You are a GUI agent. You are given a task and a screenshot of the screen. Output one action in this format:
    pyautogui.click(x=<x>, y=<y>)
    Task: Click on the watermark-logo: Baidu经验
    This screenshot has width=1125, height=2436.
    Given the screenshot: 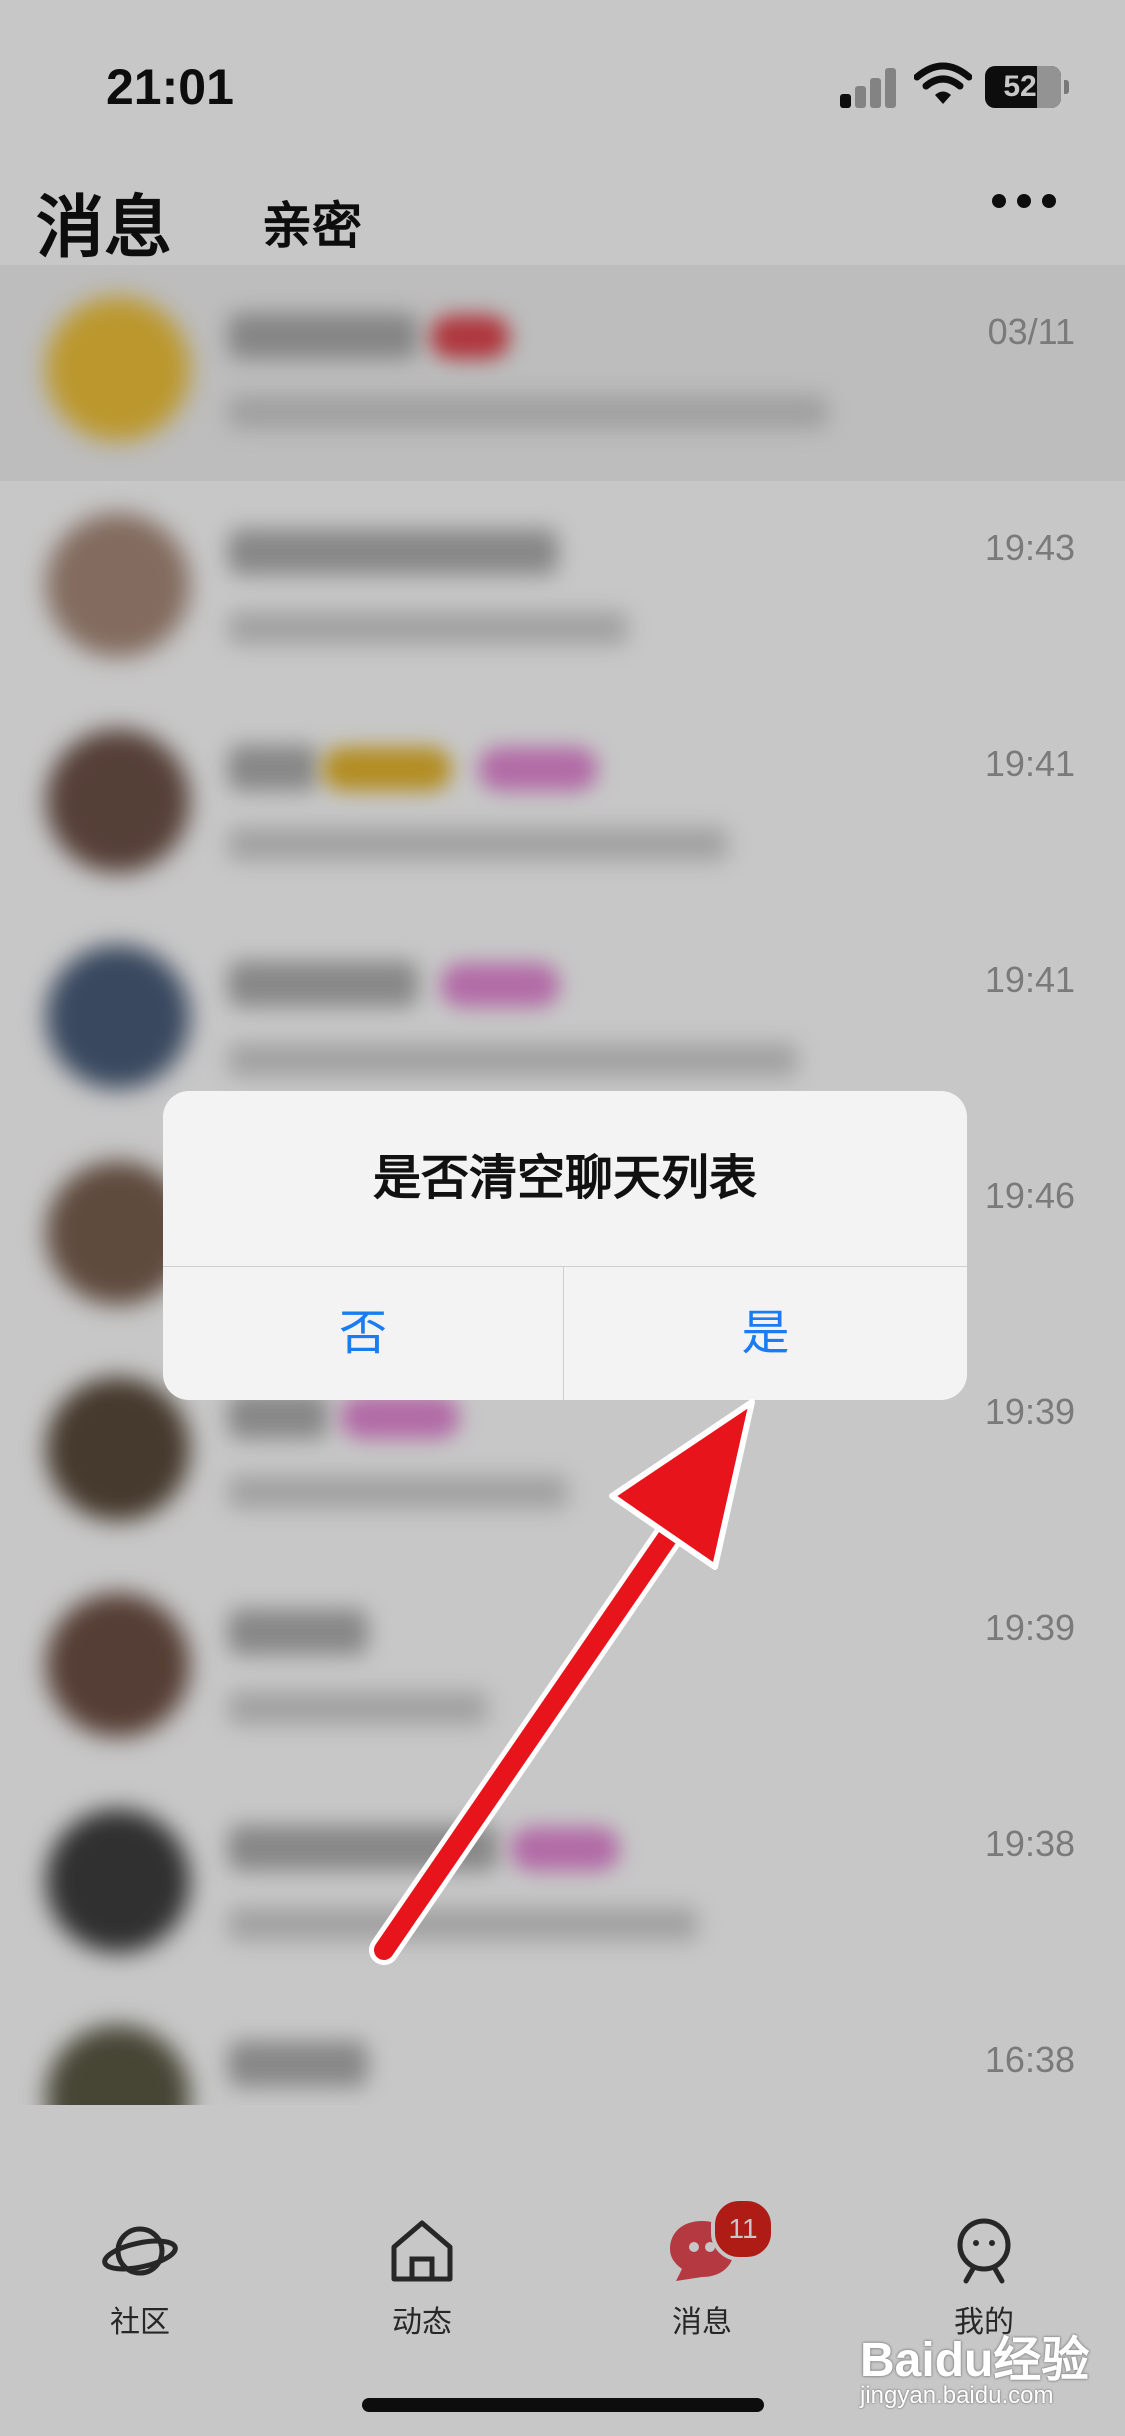 What is the action you would take?
    pyautogui.click(x=975, y=2360)
    